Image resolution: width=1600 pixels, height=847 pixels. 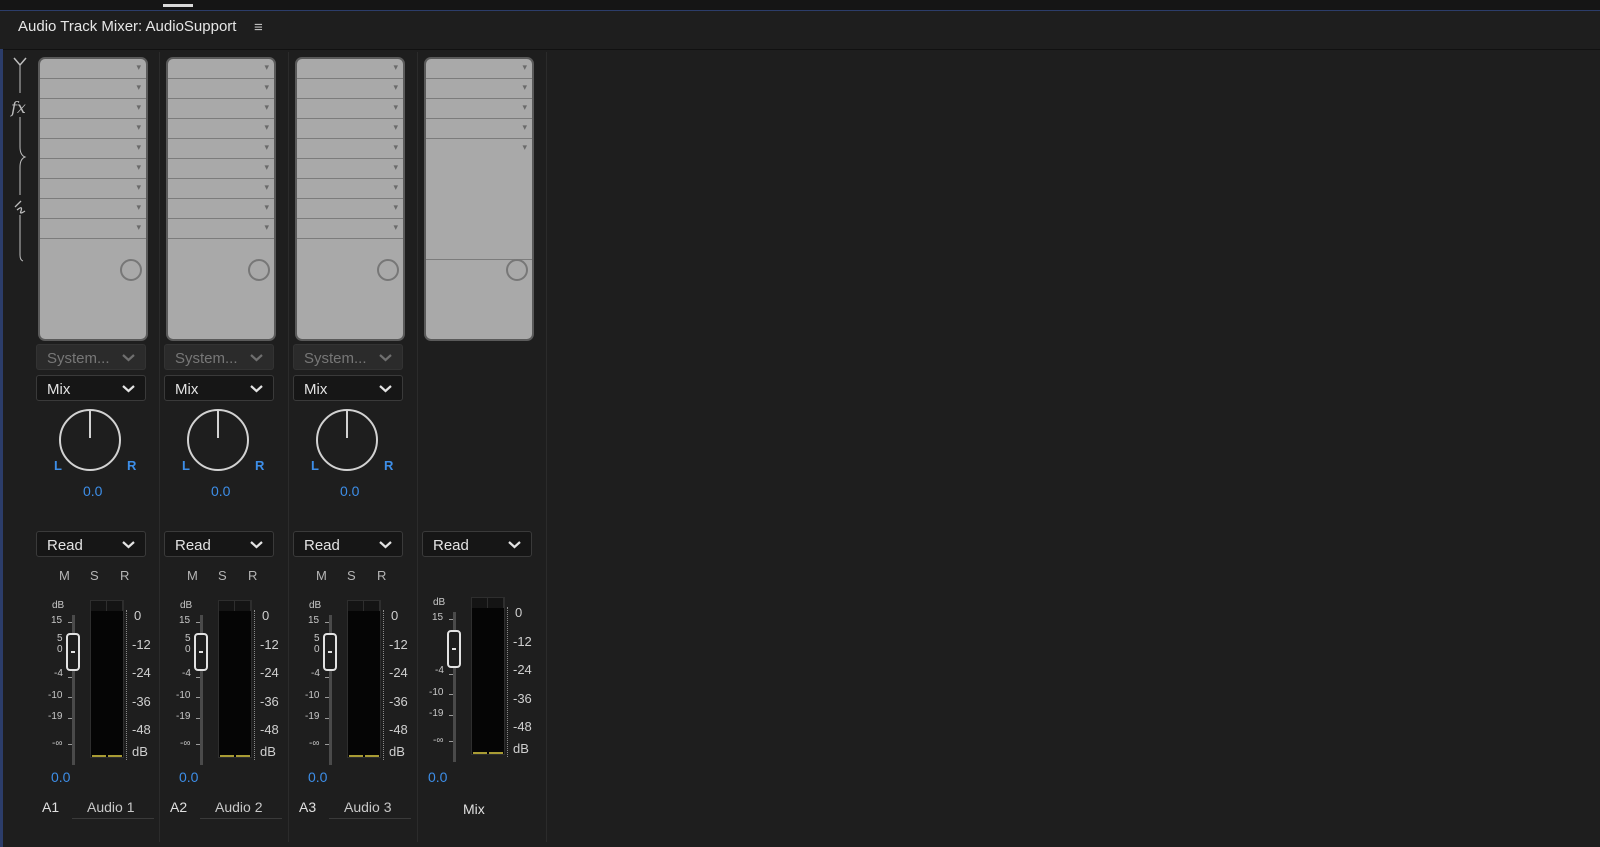 I want to click on hamburger-menu-icon: ≡, so click(x=258, y=27).